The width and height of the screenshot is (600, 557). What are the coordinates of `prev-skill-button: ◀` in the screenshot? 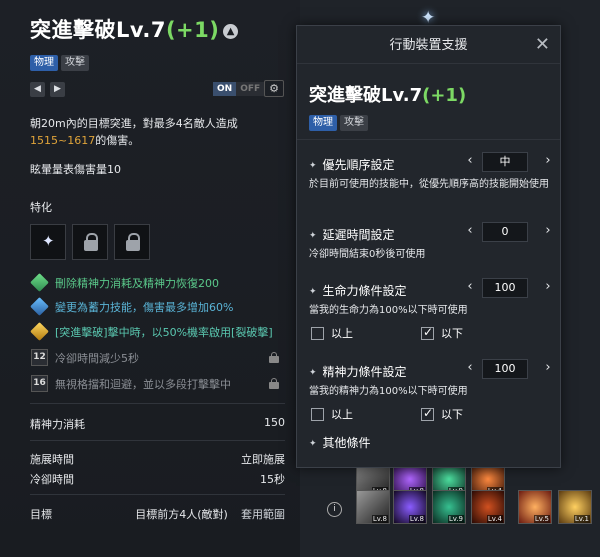 It's located at (37, 89).